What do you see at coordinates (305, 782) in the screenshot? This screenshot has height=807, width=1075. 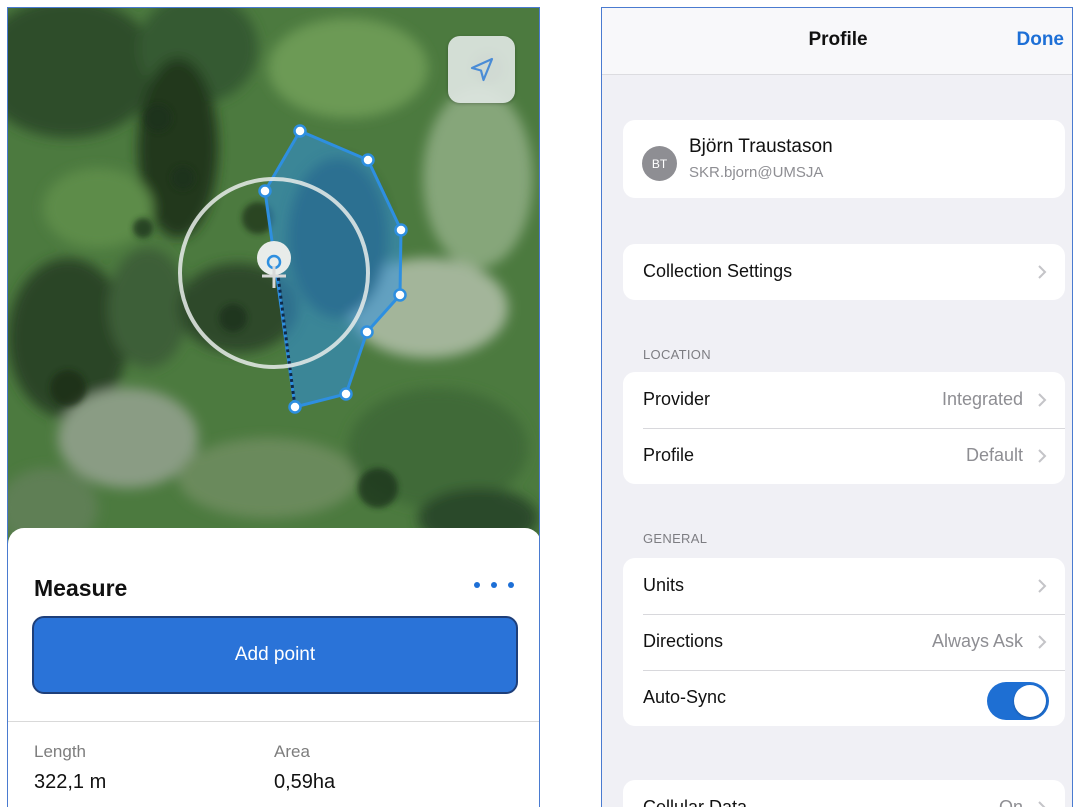 I see `area-value: 0,59ha` at bounding box center [305, 782].